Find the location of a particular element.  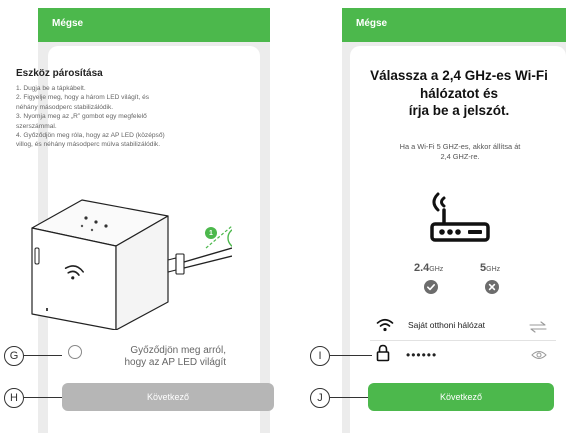

hint-line: Ha a Wi-Fi 5 GHZ-es, akkor állítsa át is located at coordinates (460, 146).